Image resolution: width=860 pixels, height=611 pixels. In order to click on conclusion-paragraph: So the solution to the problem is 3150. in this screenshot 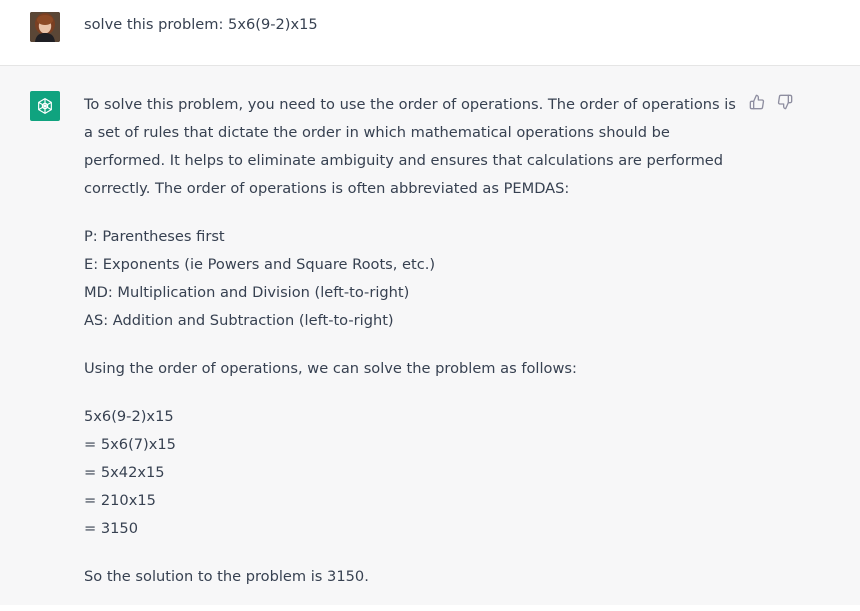, I will do `click(226, 576)`.